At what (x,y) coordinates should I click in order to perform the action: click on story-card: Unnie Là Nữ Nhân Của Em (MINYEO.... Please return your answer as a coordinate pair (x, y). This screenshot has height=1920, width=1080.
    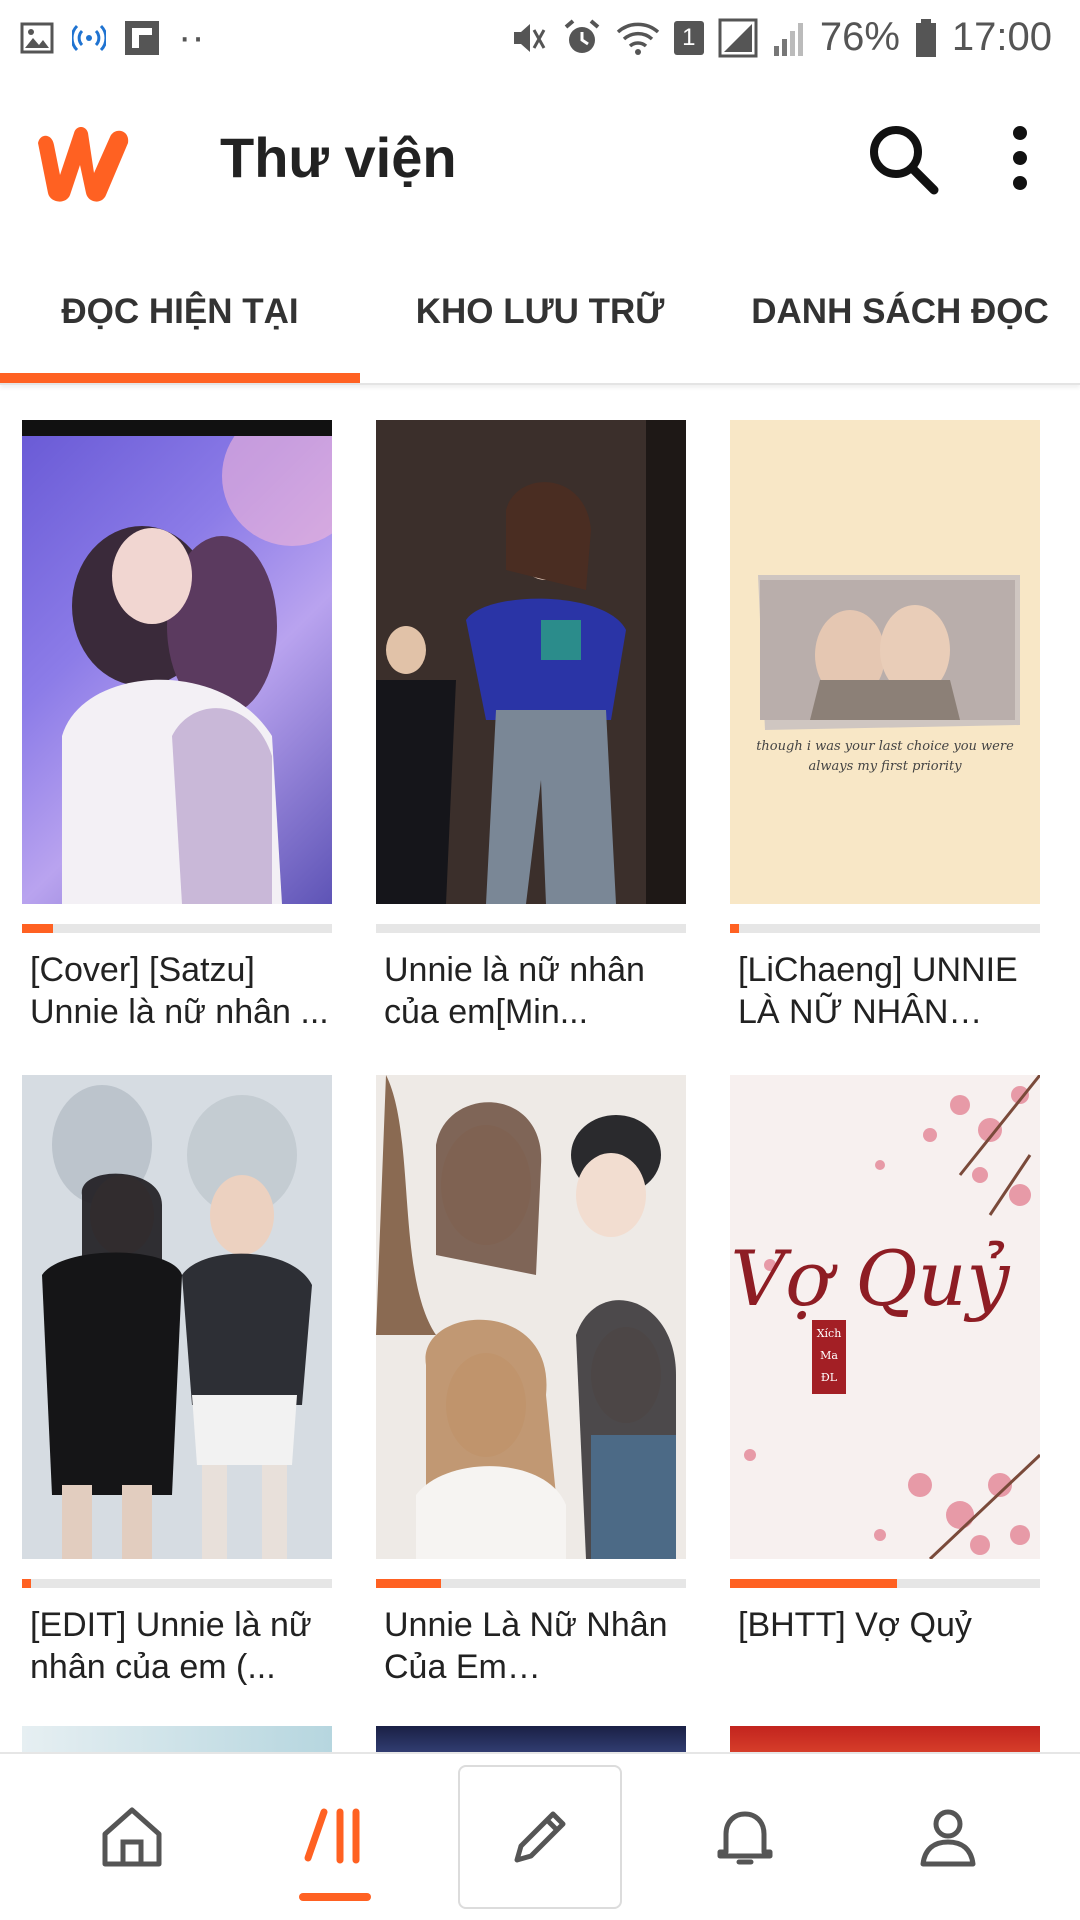
    Looking at the image, I should click on (531, 1381).